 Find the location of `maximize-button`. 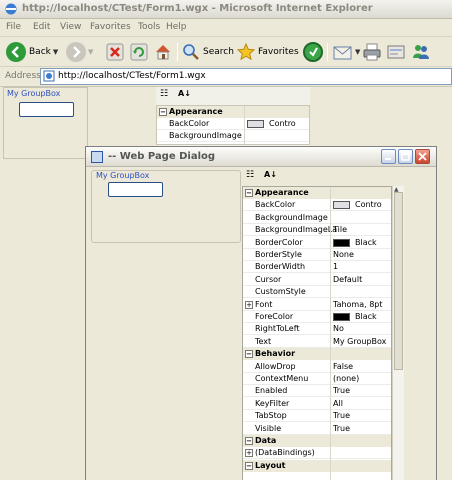

maximize-button is located at coordinates (405, 156).